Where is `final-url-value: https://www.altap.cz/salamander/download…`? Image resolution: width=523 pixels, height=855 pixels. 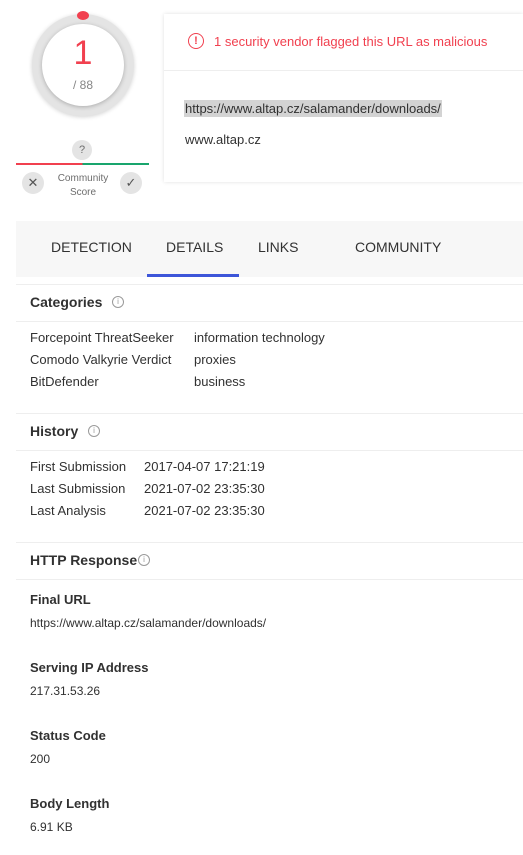 final-url-value: https://www.altap.cz/salamander/download… is located at coordinates (148, 623).